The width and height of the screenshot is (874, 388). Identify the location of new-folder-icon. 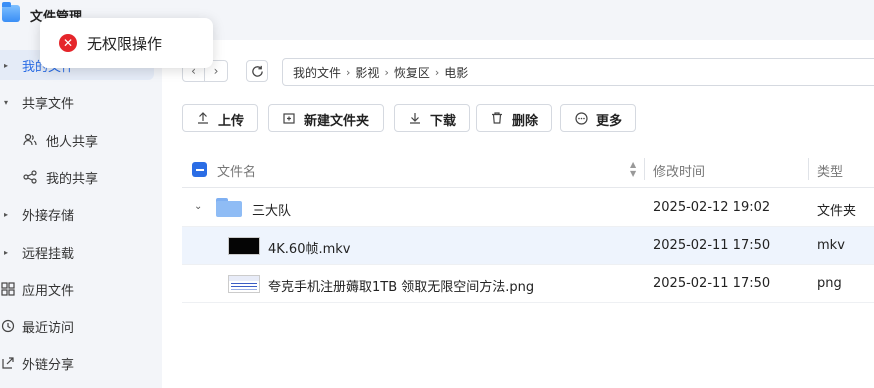
(289, 118).